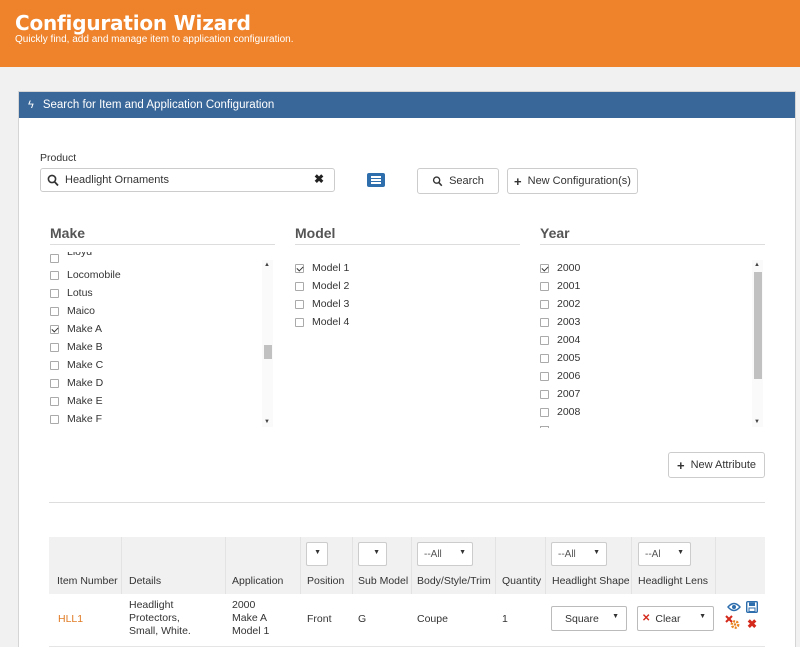 This screenshot has height=647, width=800. I want to click on make-label: Make A, so click(85, 329).